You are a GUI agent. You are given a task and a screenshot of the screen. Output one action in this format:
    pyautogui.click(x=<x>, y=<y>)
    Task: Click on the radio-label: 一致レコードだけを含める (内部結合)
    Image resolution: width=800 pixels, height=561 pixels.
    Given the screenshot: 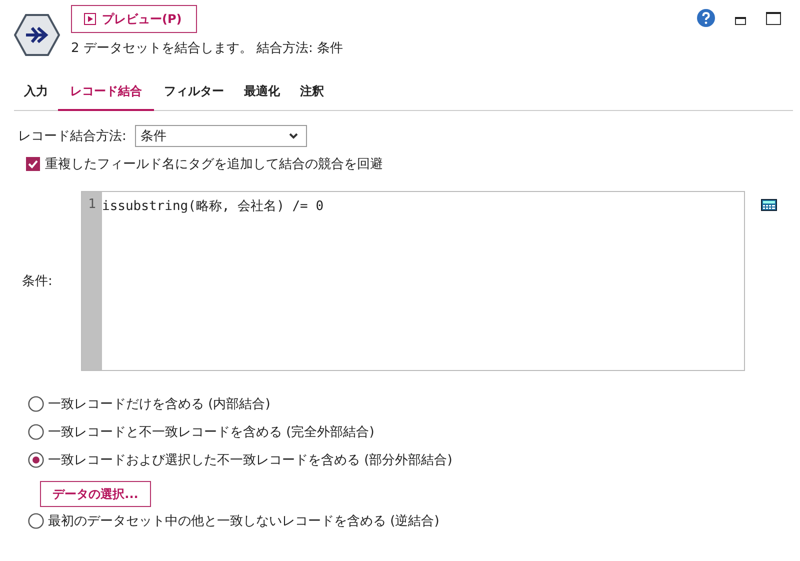 What is the action you would take?
    pyautogui.click(x=159, y=404)
    